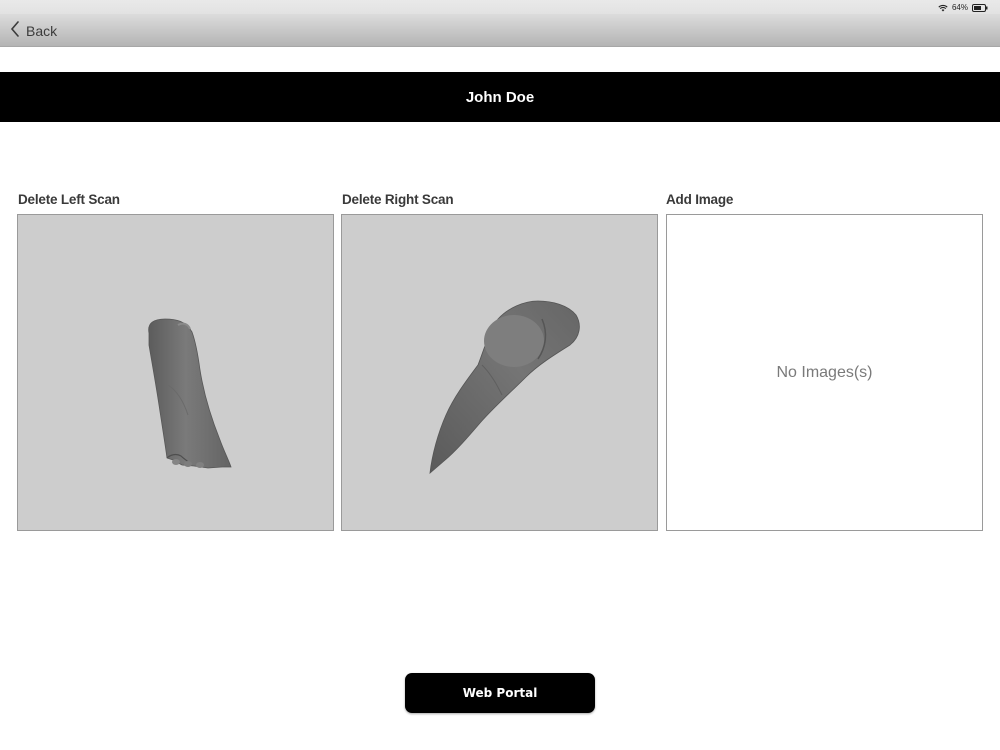 This screenshot has height=750, width=1000. Describe the element at coordinates (398, 199) in the screenshot. I see `delete-right-scan-button: Delete Right Scan` at that location.